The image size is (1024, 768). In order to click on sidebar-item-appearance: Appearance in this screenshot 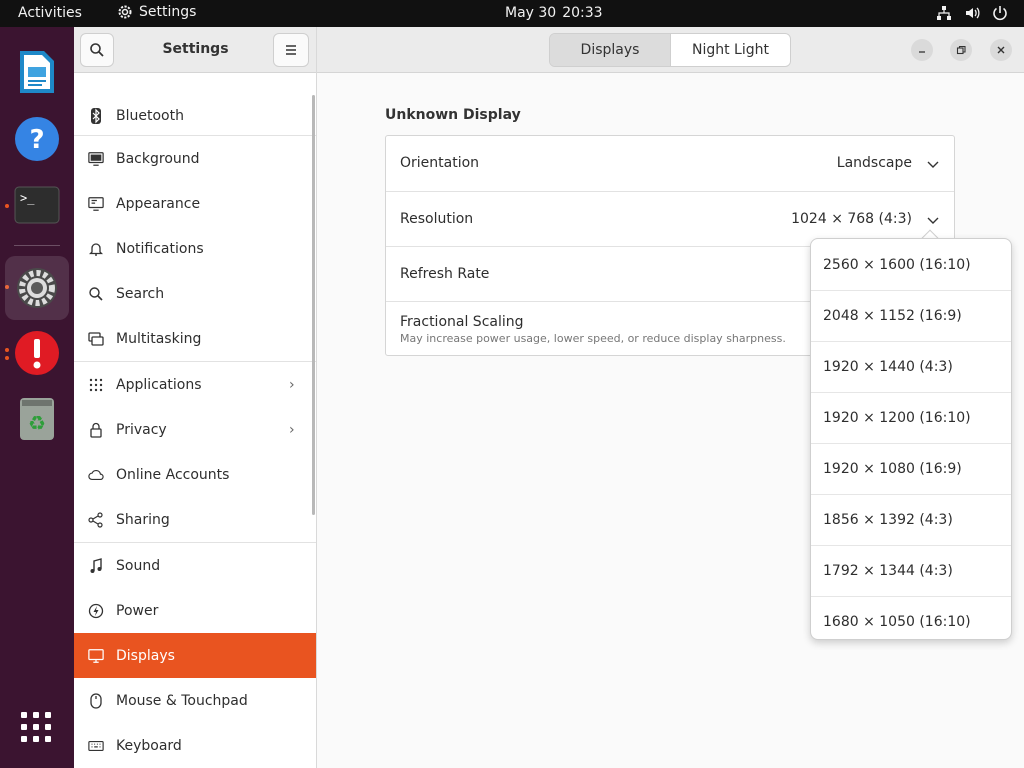, I will do `click(195, 203)`.